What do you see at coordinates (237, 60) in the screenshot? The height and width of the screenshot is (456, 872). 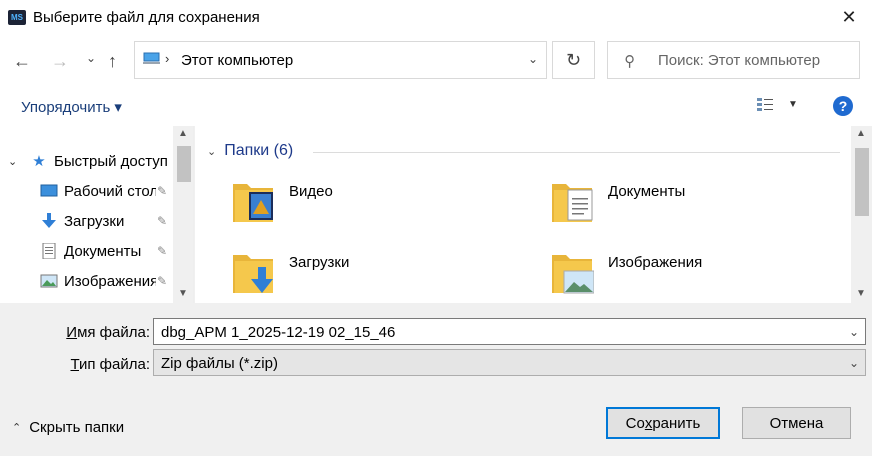 I see `address-text: Этот компьютер` at bounding box center [237, 60].